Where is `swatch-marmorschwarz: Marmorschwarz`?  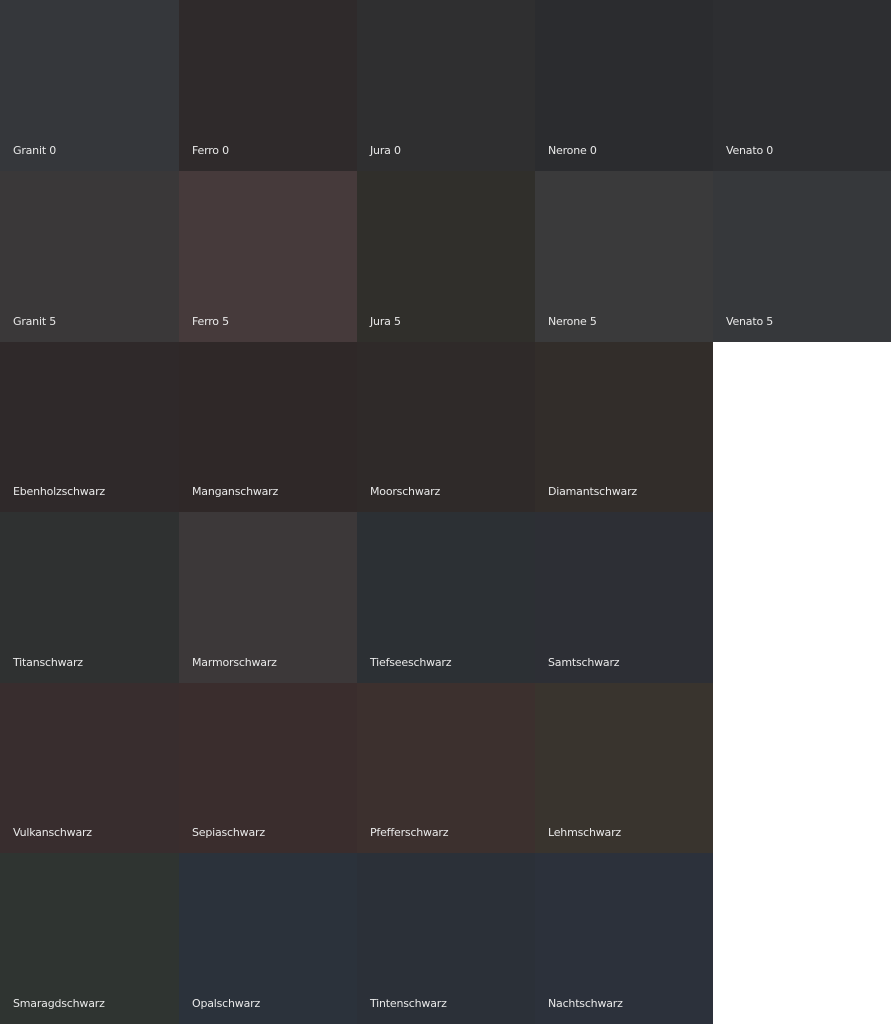 swatch-marmorschwarz: Marmorschwarz is located at coordinates (268, 597).